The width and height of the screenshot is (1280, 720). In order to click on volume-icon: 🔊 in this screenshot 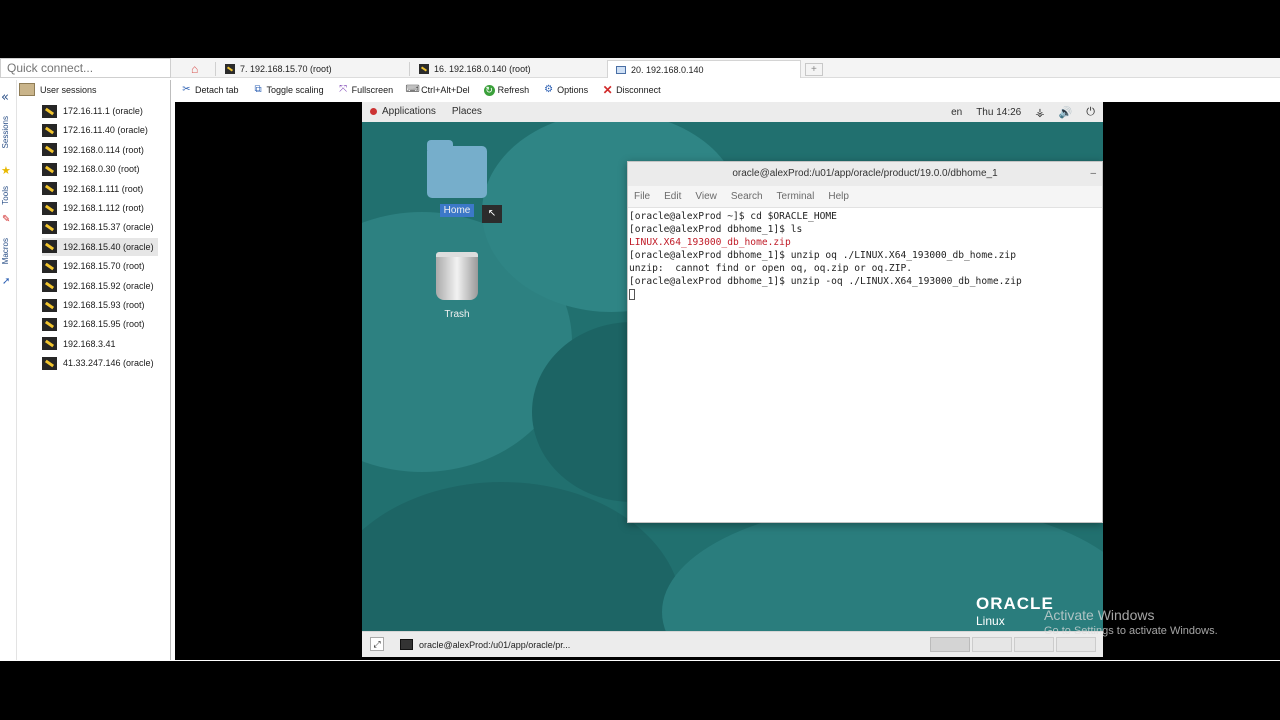, I will do `click(1066, 112)`.